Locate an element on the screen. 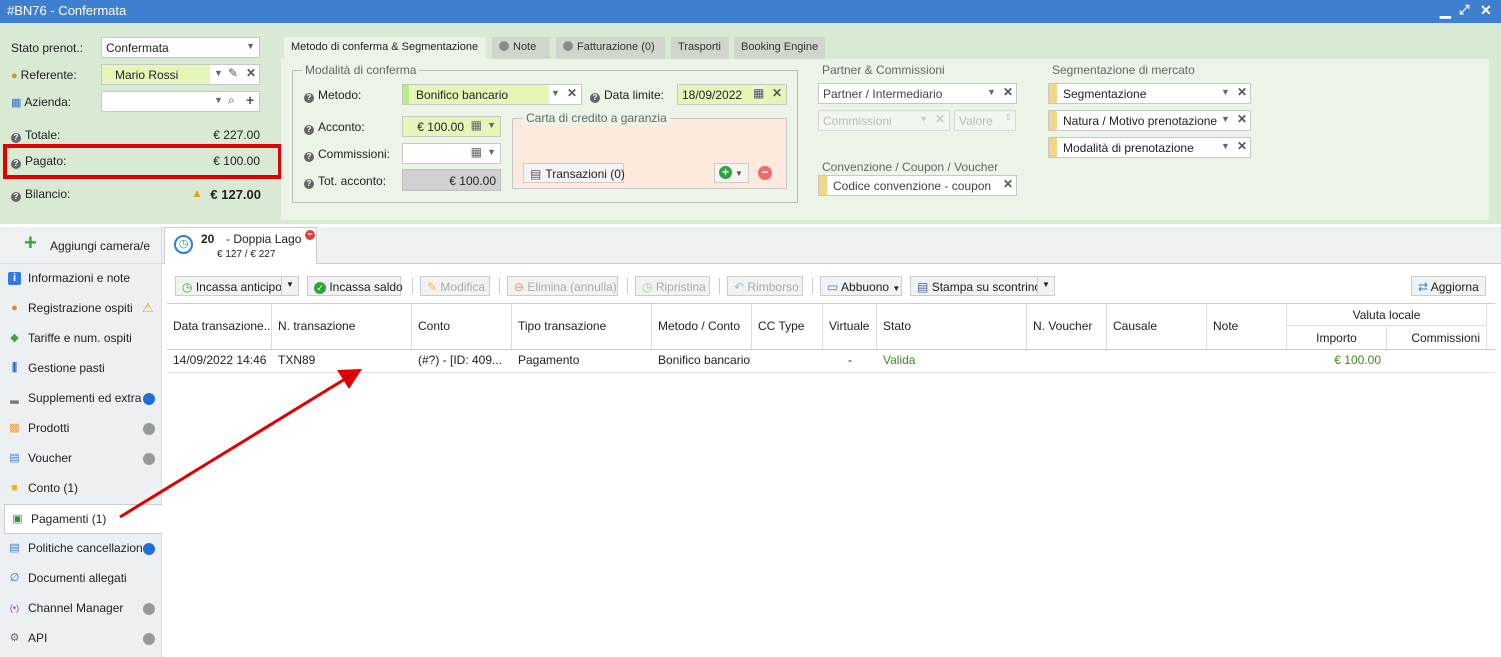 The image size is (1501, 657). sidebar-item-gestione-pasti: ⫼ Gestione pasti is located at coordinates (80, 369).